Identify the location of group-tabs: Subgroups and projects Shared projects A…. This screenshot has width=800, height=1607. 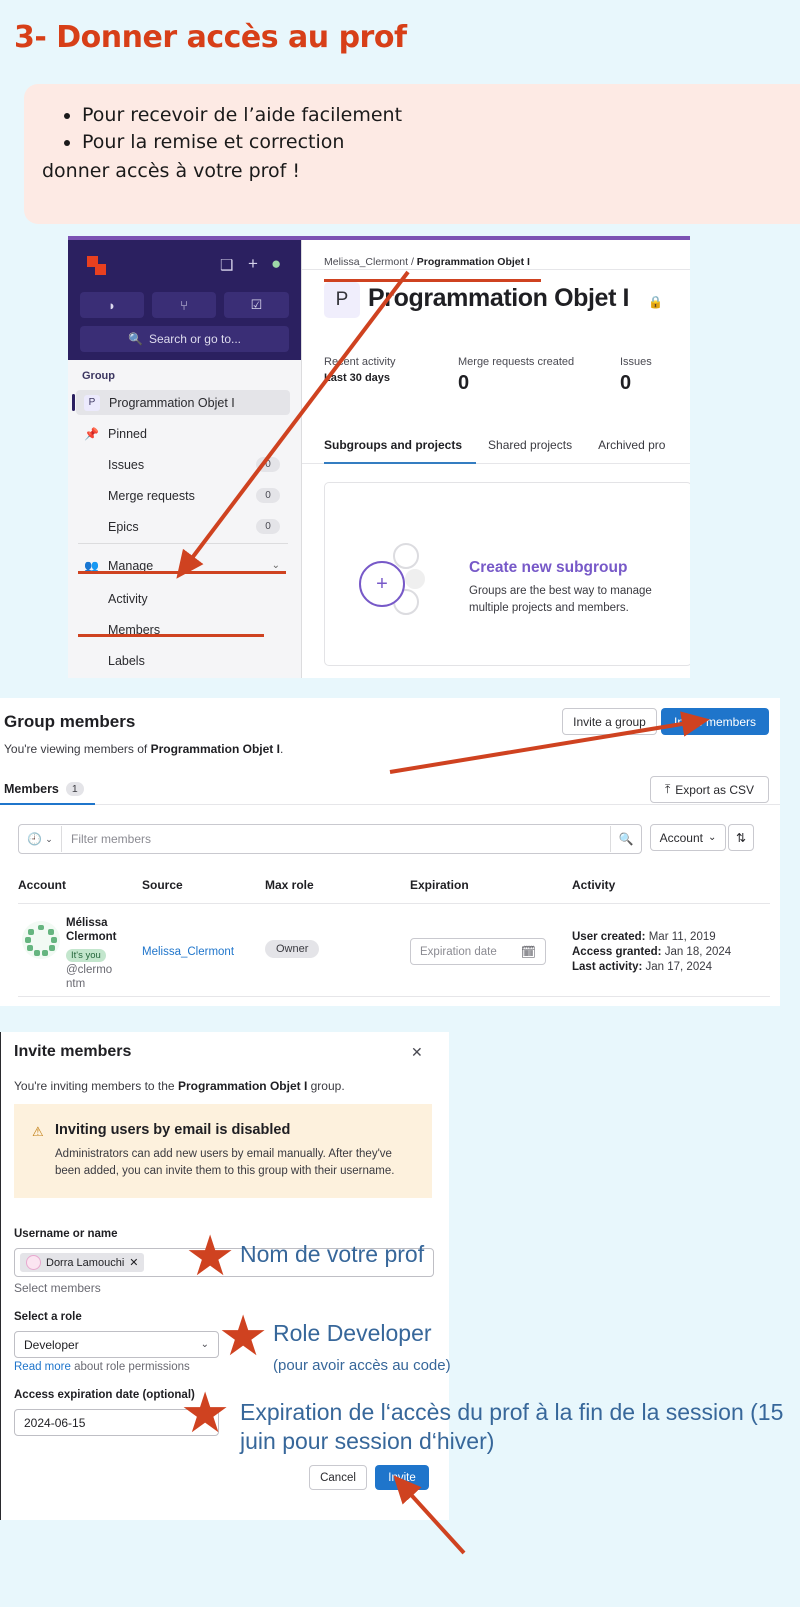
(494, 445).